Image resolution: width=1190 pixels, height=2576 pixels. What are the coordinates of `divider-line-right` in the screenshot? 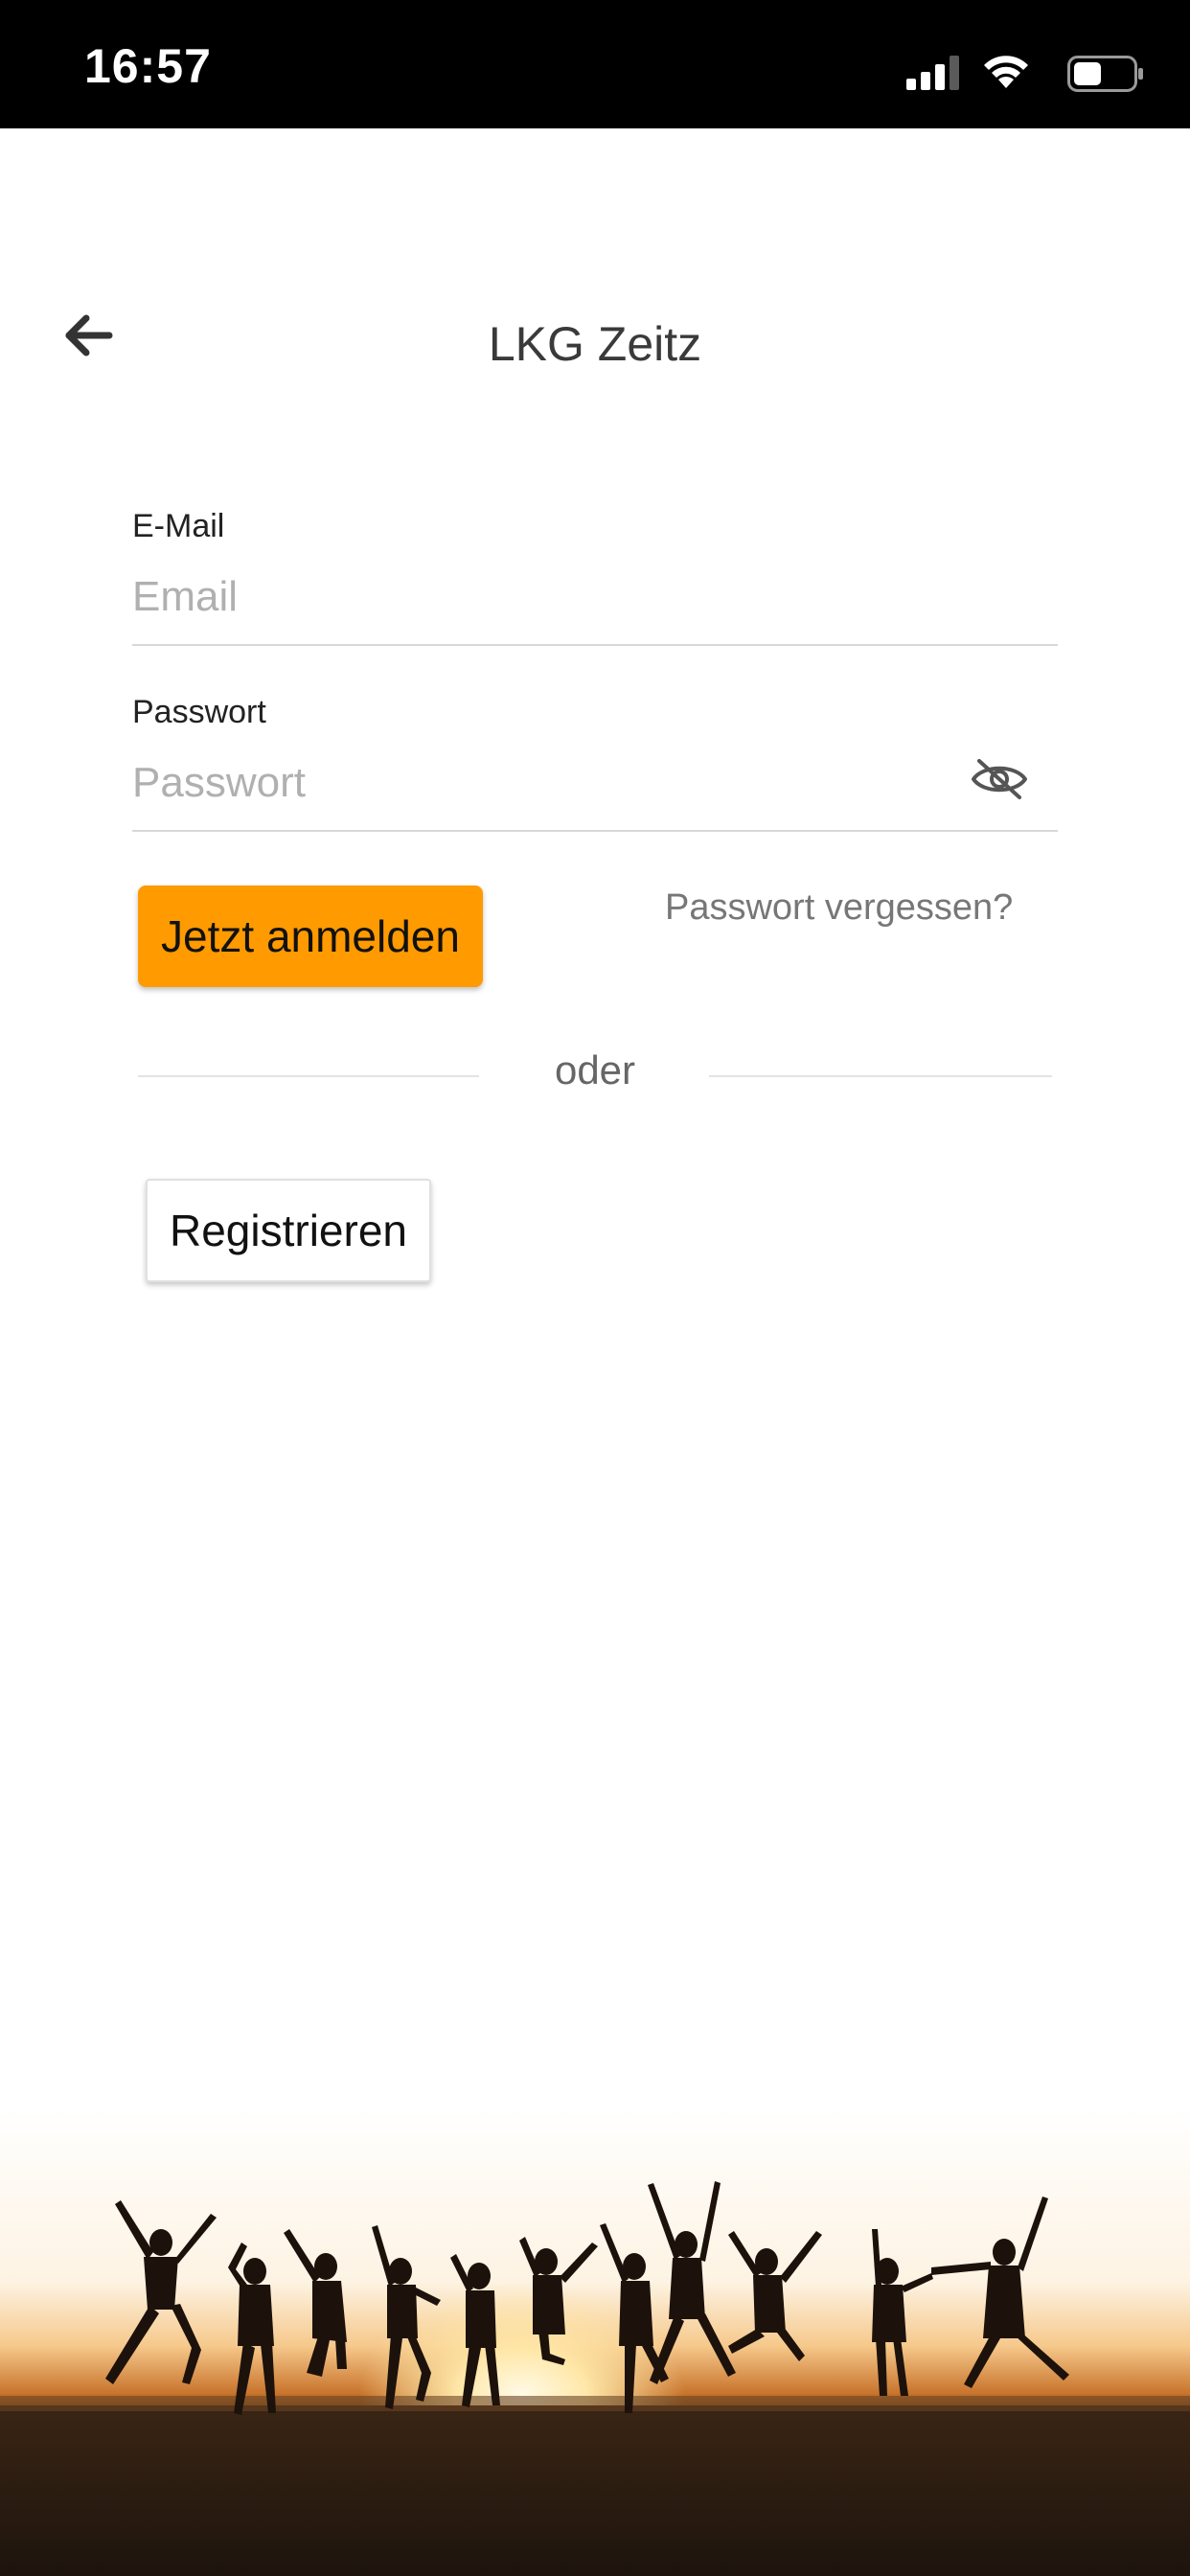 It's located at (881, 1076).